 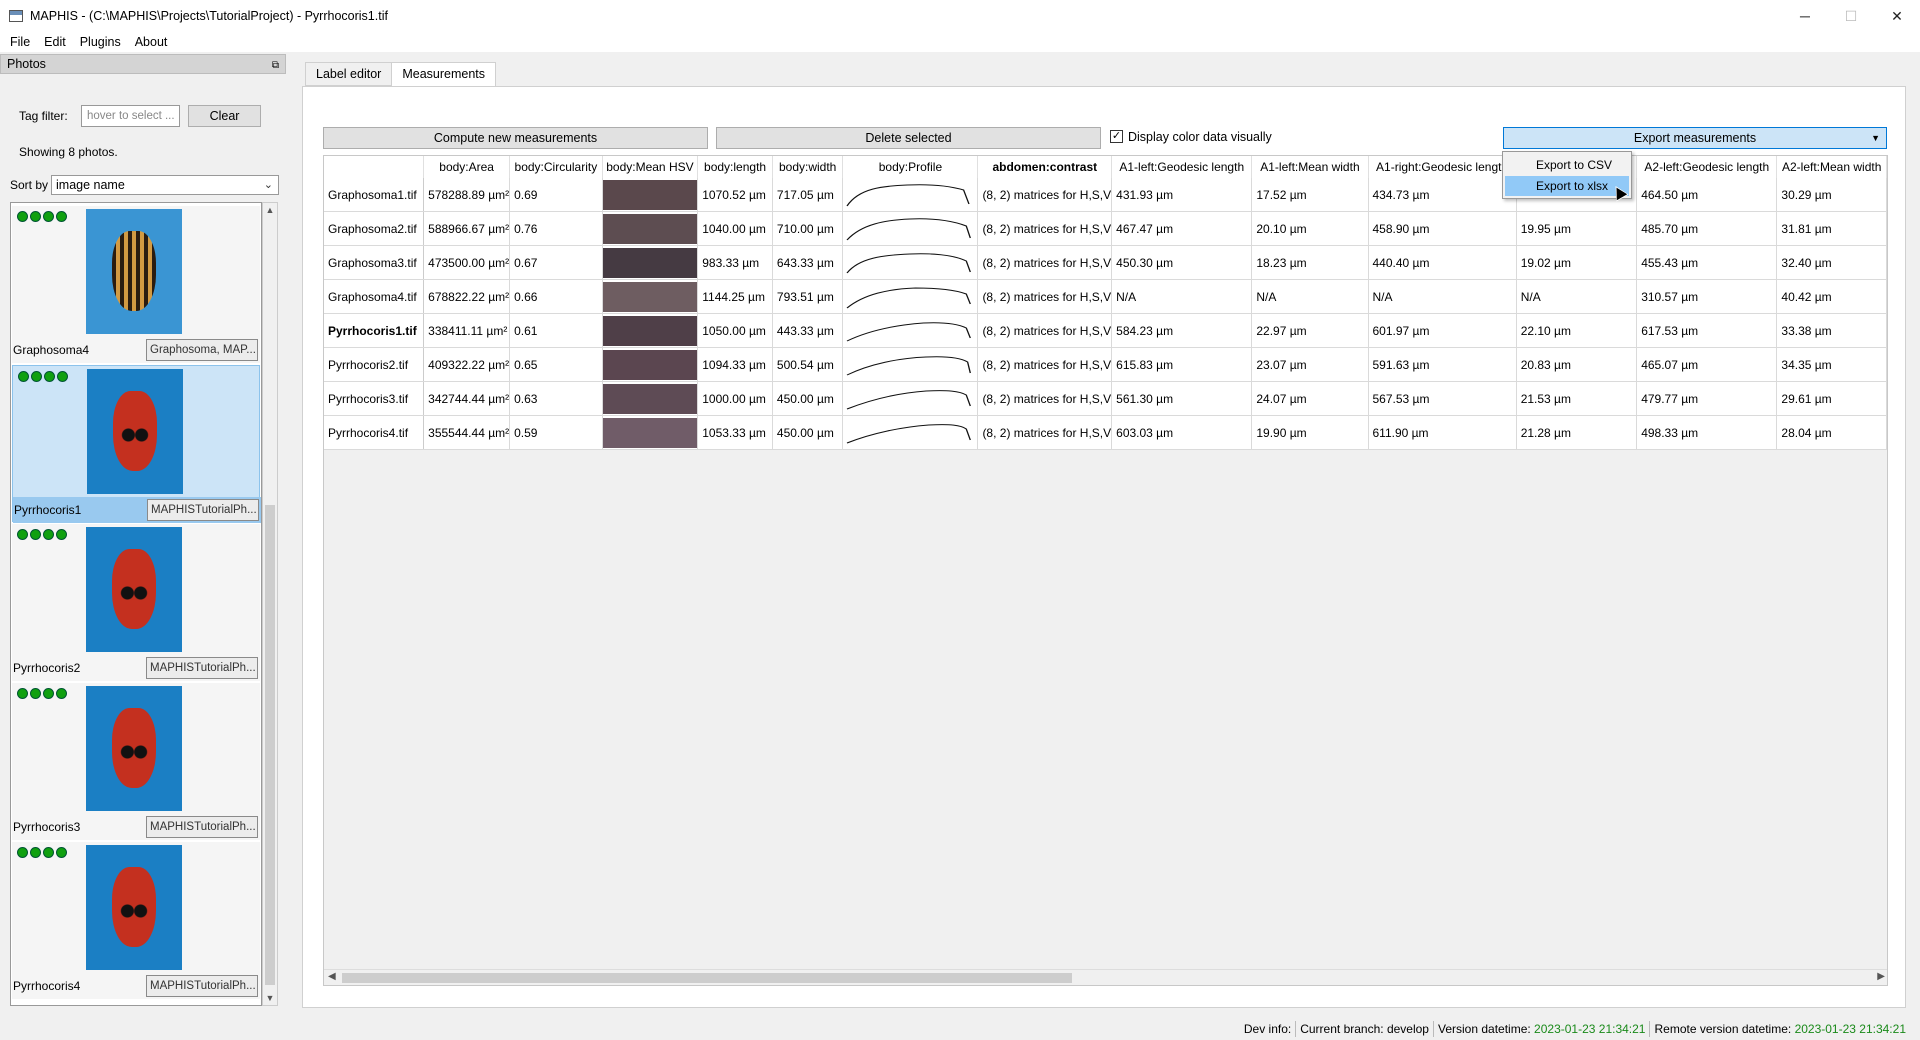 What do you see at coordinates (467, 195) in the screenshot?
I see `table-cell: 578288.89 µm²` at bounding box center [467, 195].